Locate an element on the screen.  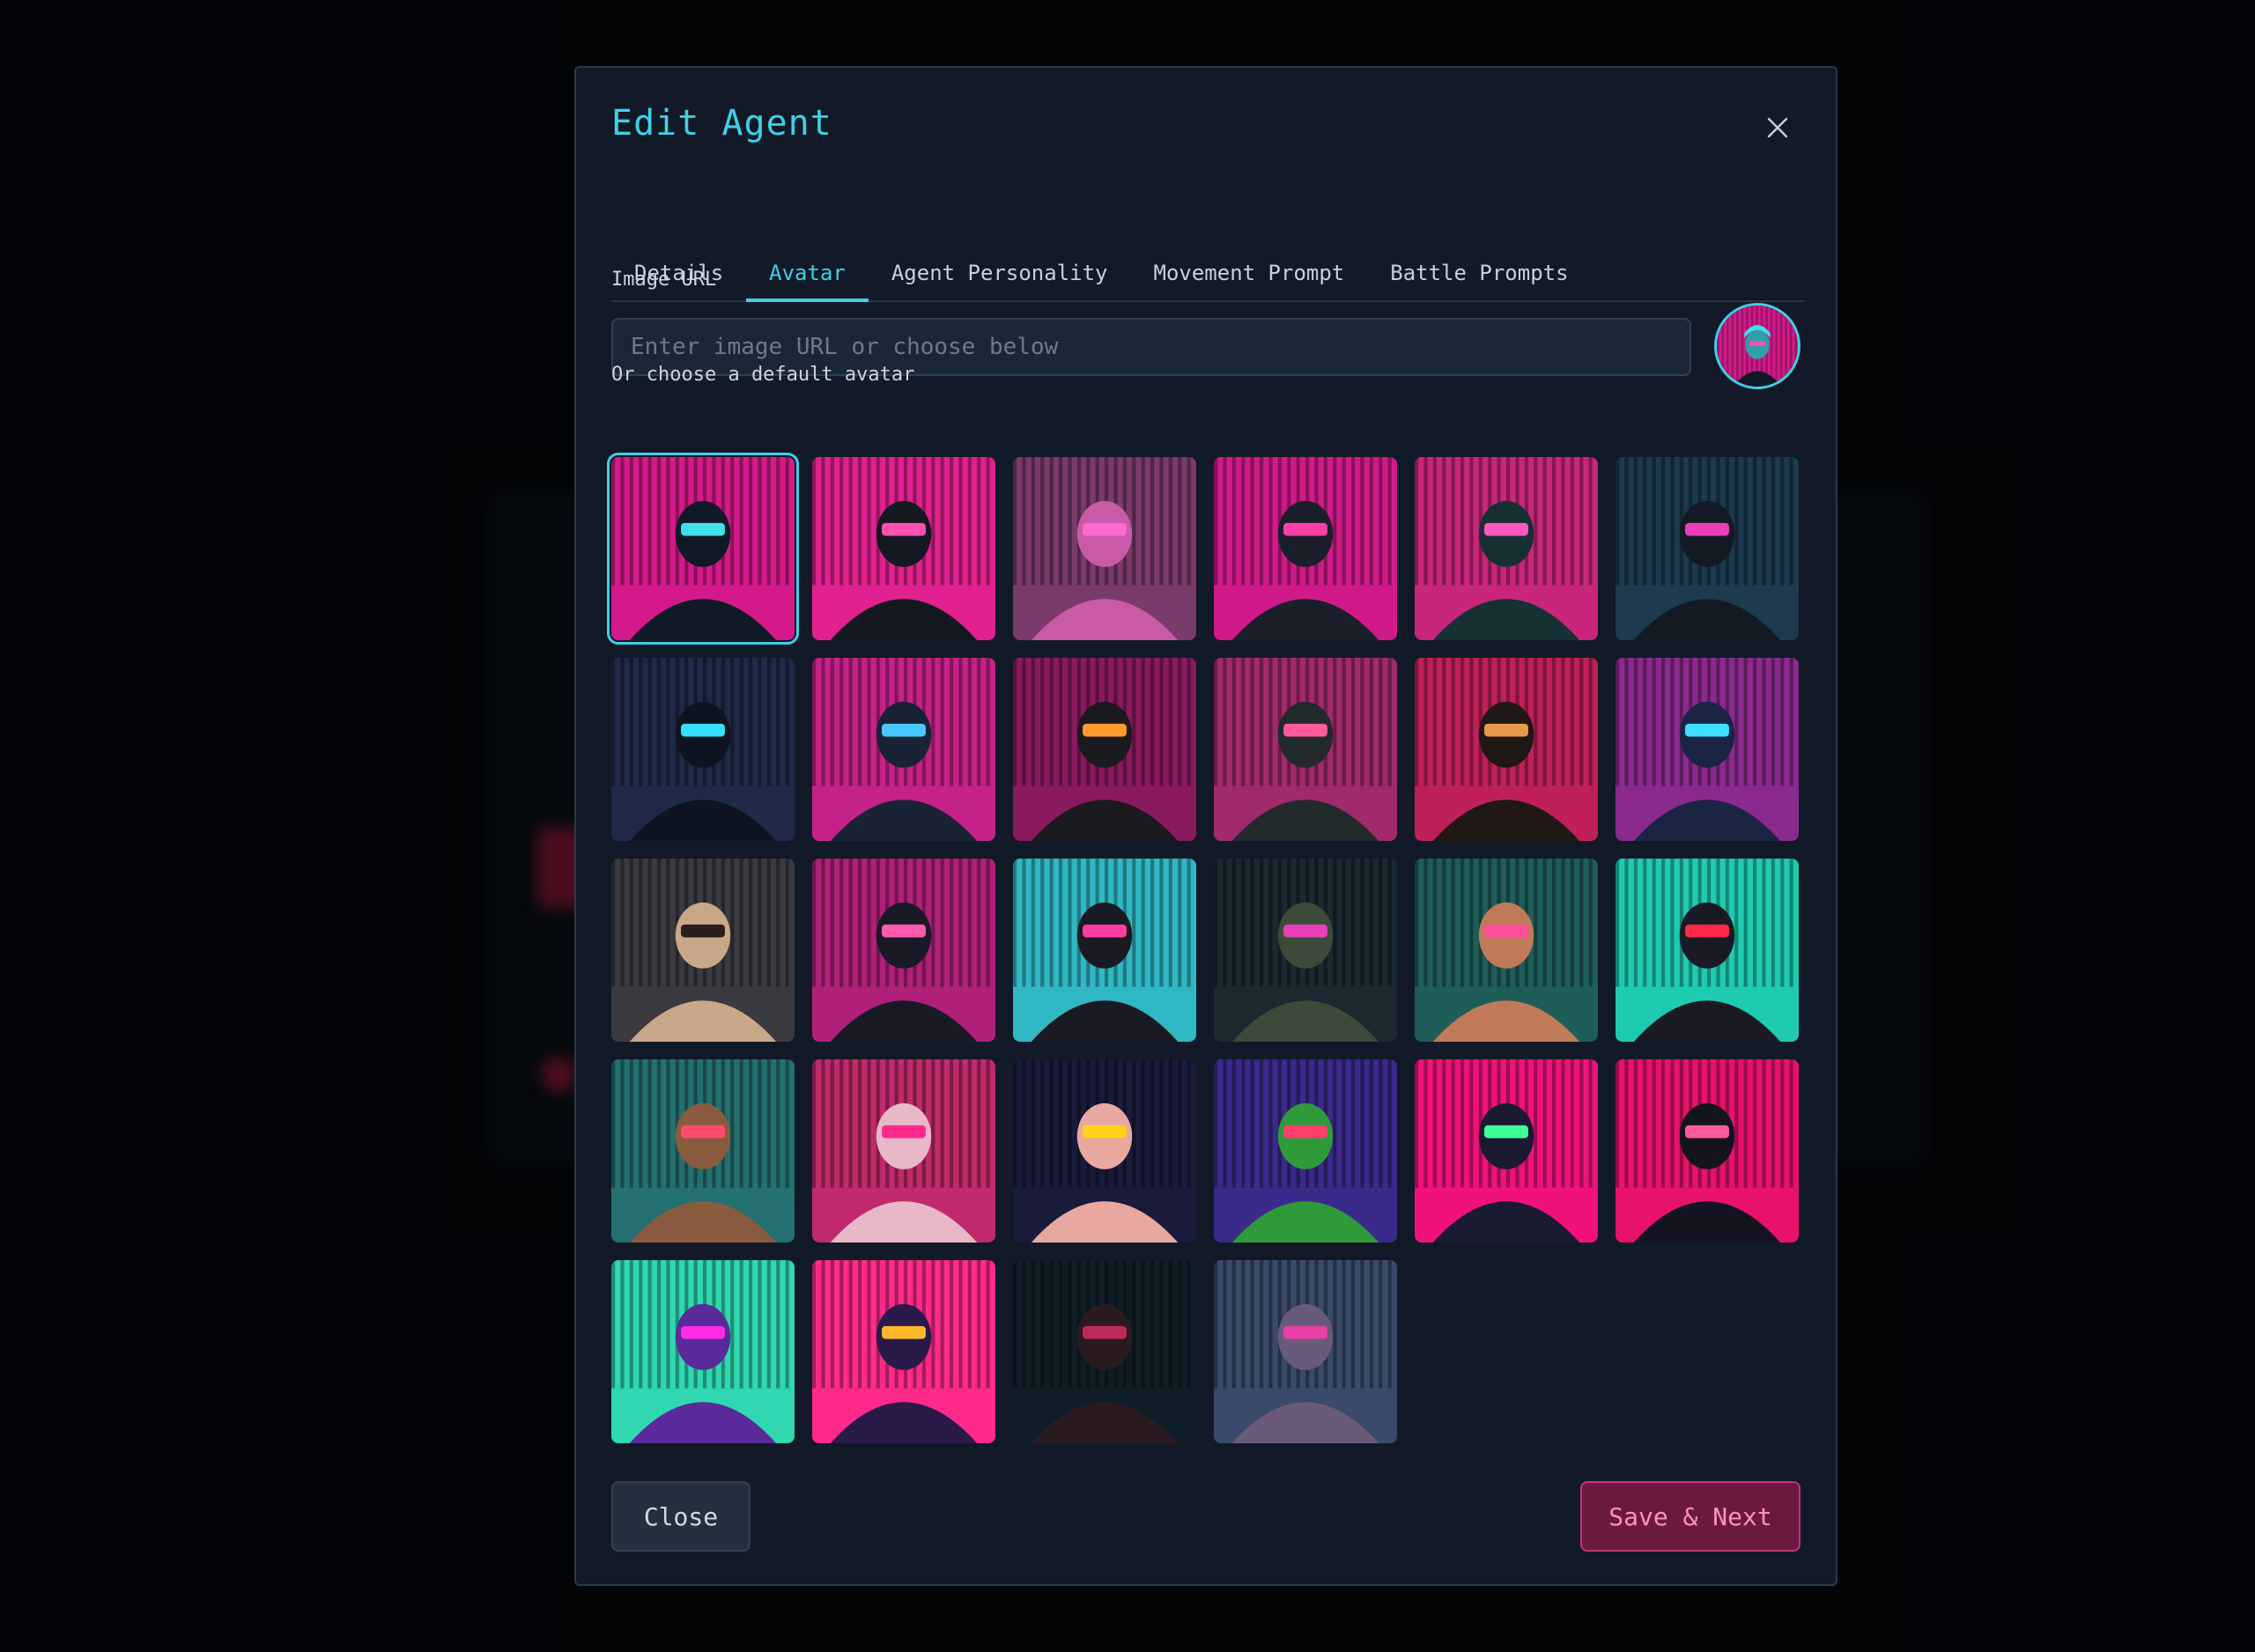
avatar-option-alien-grey is located at coordinates (703, 950).